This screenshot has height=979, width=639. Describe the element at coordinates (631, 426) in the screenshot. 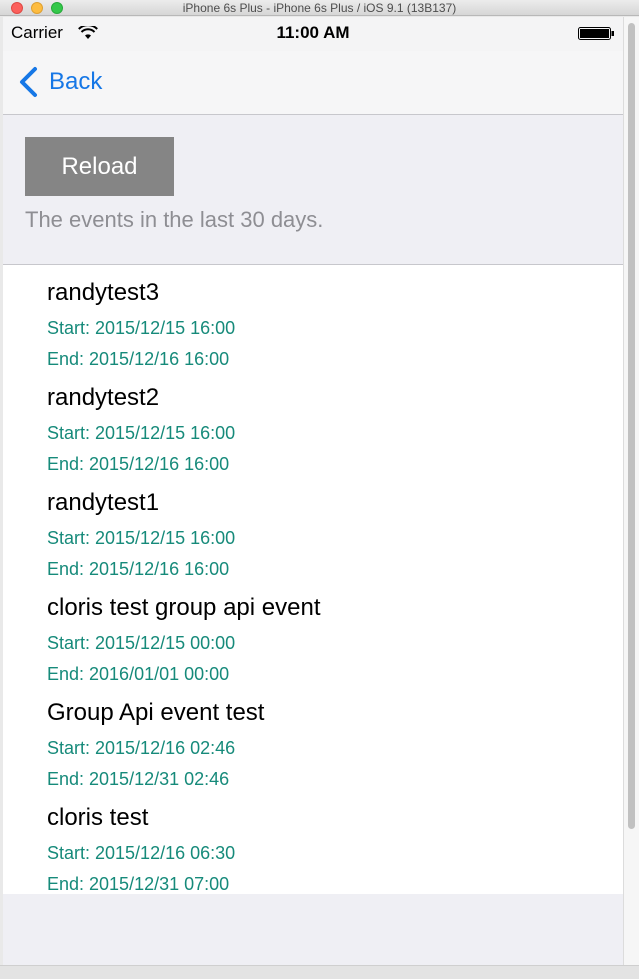

I see `scrollbar-thumb` at that location.